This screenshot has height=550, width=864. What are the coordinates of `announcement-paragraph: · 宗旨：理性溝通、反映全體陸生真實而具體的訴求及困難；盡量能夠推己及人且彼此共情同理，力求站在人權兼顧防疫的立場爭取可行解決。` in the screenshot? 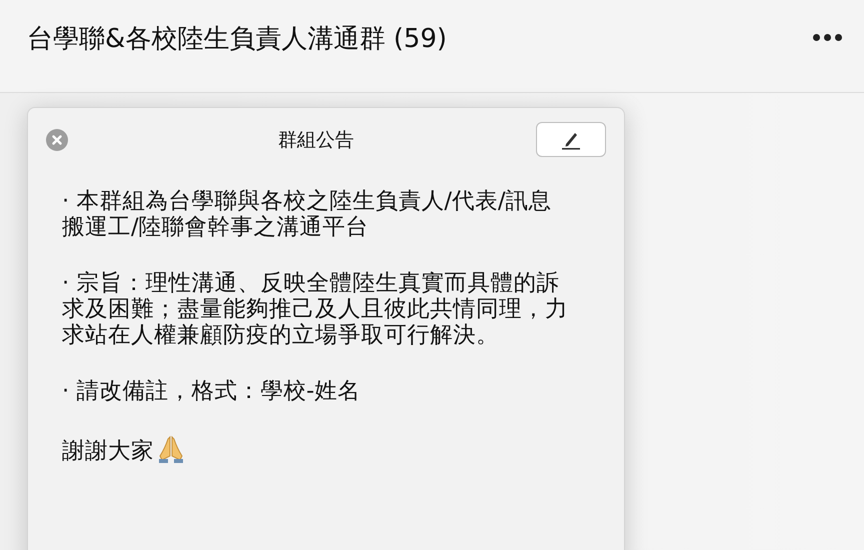 It's located at (315, 309).